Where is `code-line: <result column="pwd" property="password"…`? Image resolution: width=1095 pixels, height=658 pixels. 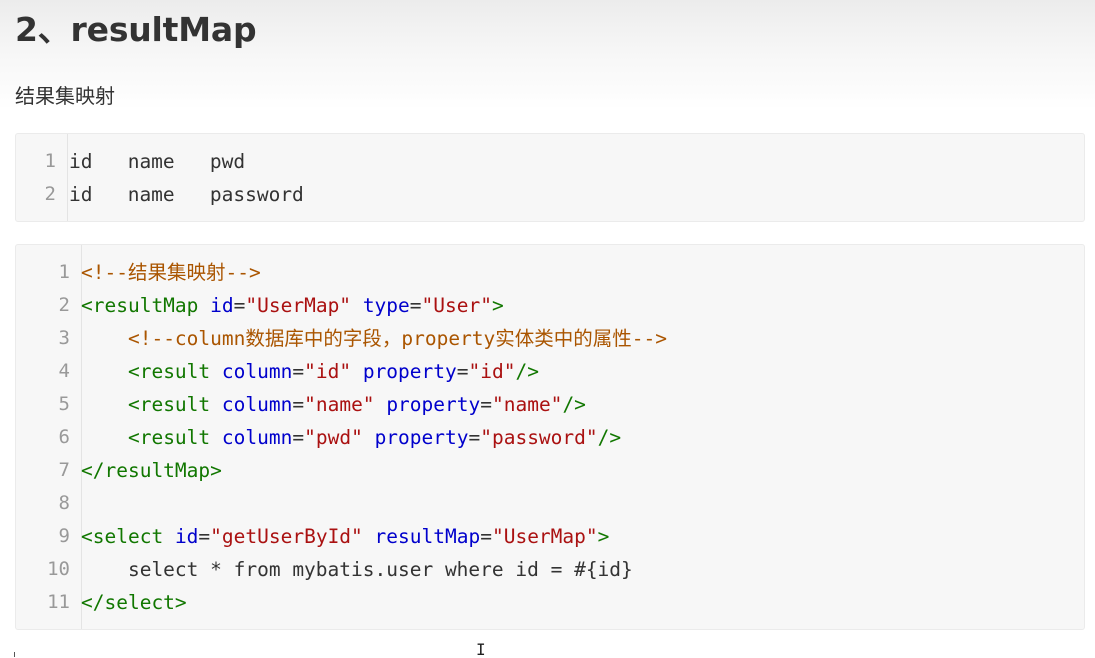
code-line: <result column="pwd" property="password"… is located at coordinates (351, 437).